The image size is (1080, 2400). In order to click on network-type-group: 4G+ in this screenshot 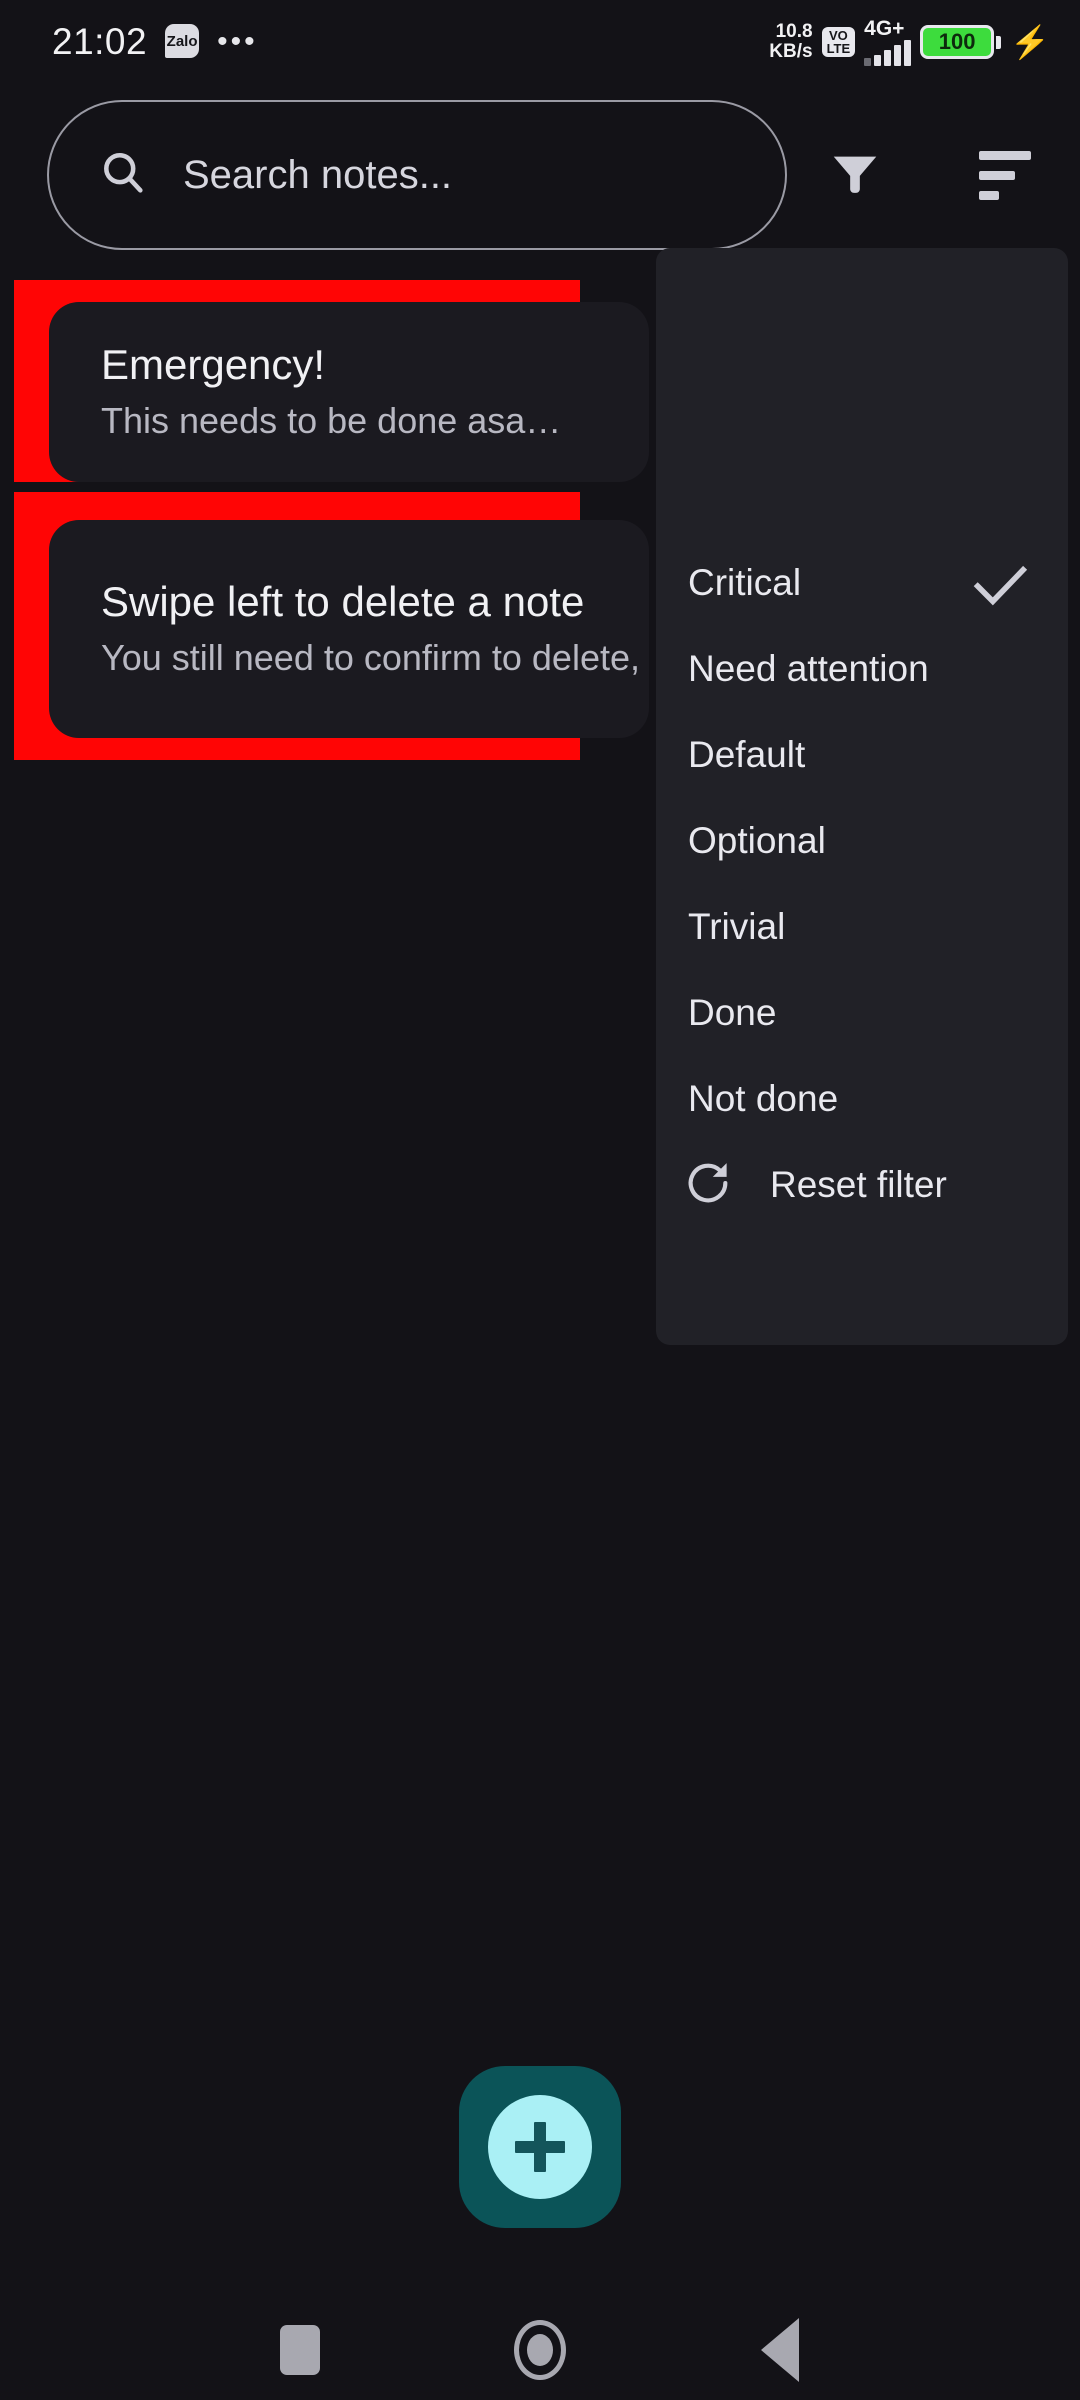, I will do `click(888, 41)`.